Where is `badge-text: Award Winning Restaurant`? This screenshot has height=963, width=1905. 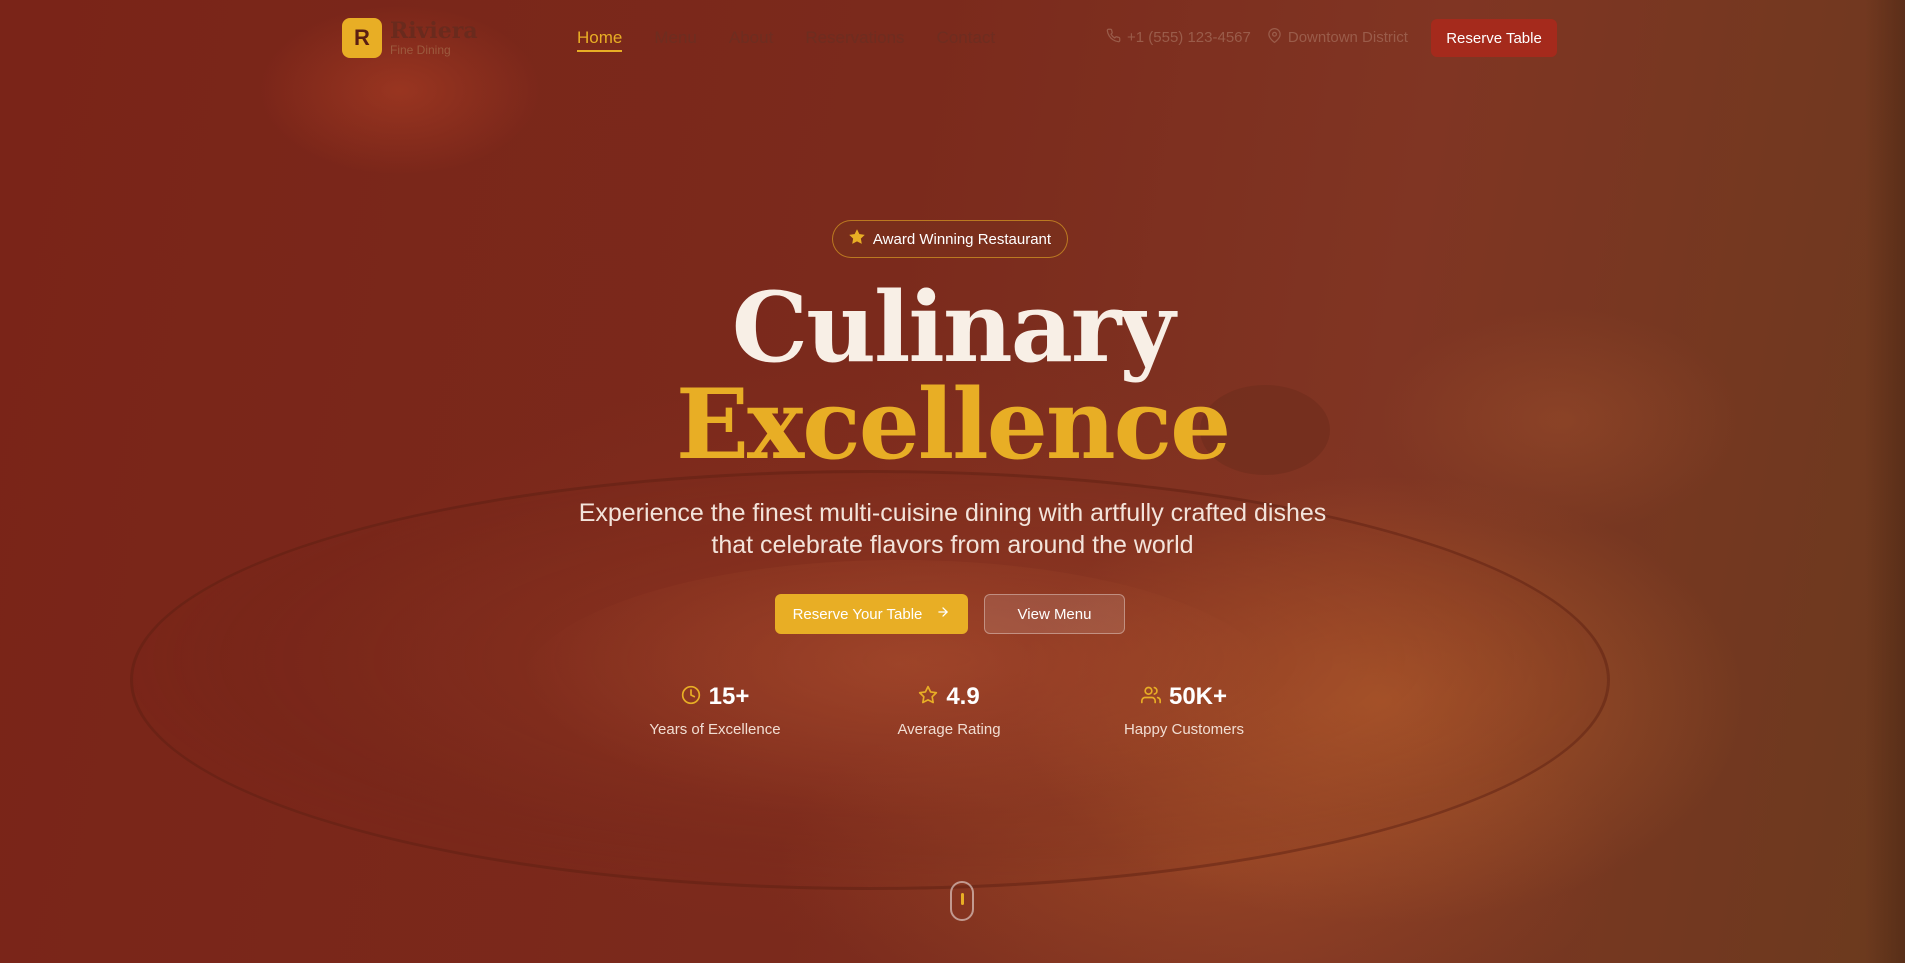 badge-text: Award Winning Restaurant is located at coordinates (962, 239).